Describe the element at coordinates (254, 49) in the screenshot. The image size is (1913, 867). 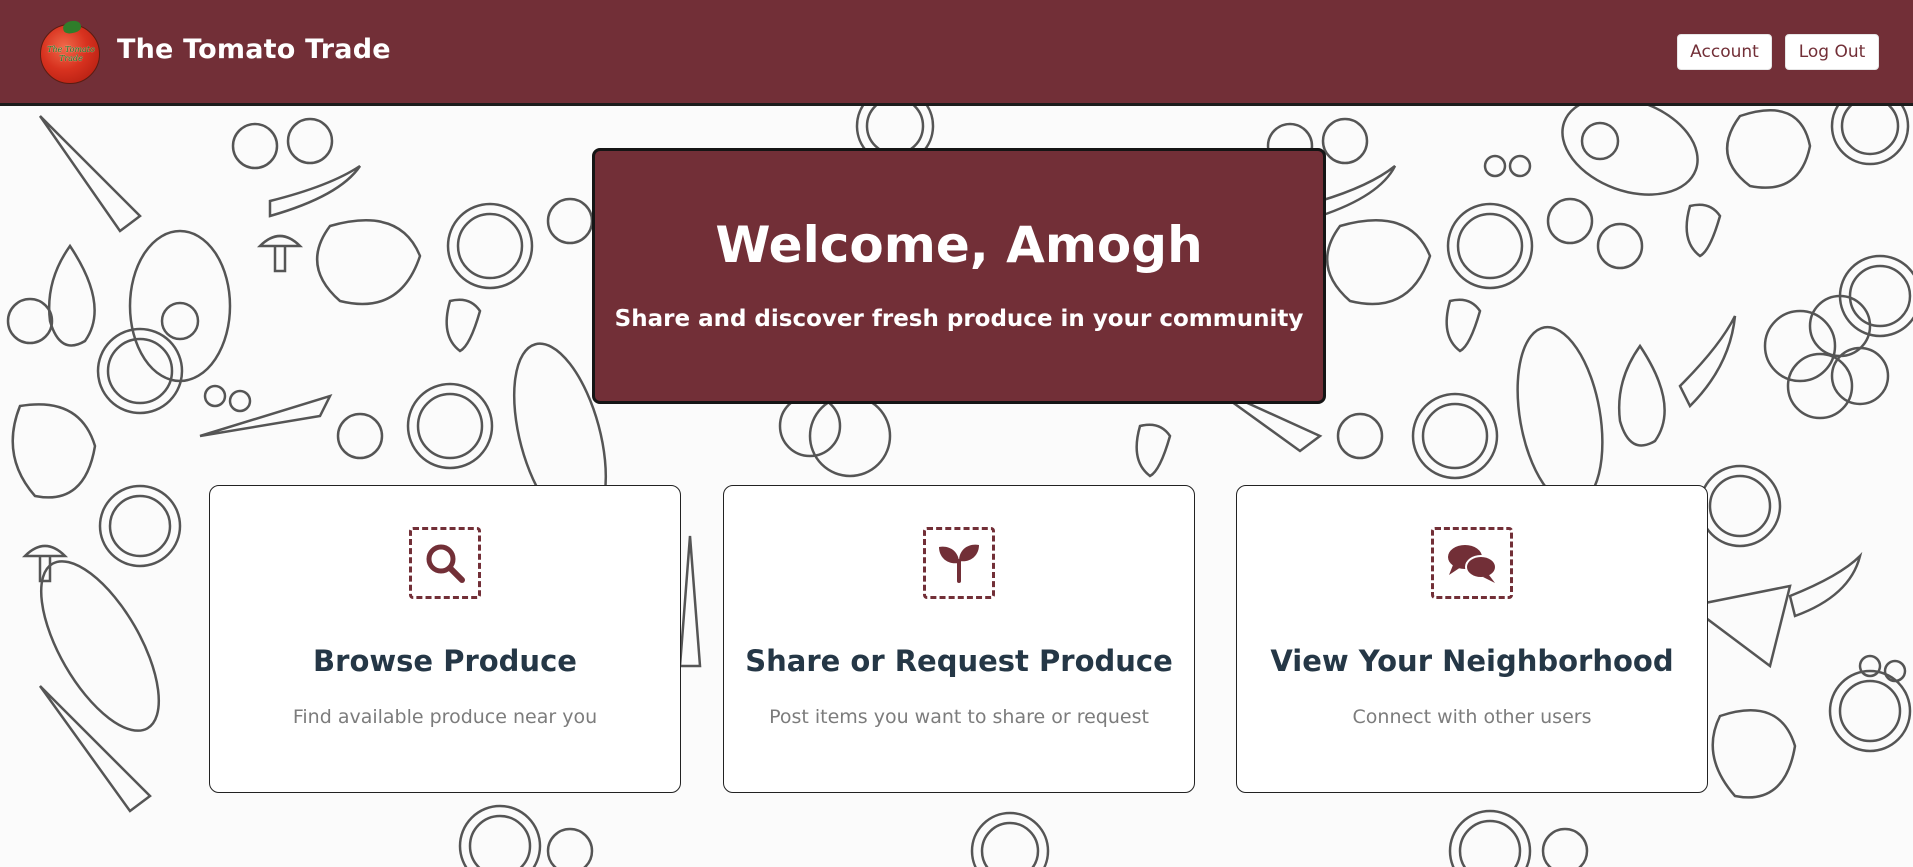
I see `app-title: The Tomato Trade` at that location.